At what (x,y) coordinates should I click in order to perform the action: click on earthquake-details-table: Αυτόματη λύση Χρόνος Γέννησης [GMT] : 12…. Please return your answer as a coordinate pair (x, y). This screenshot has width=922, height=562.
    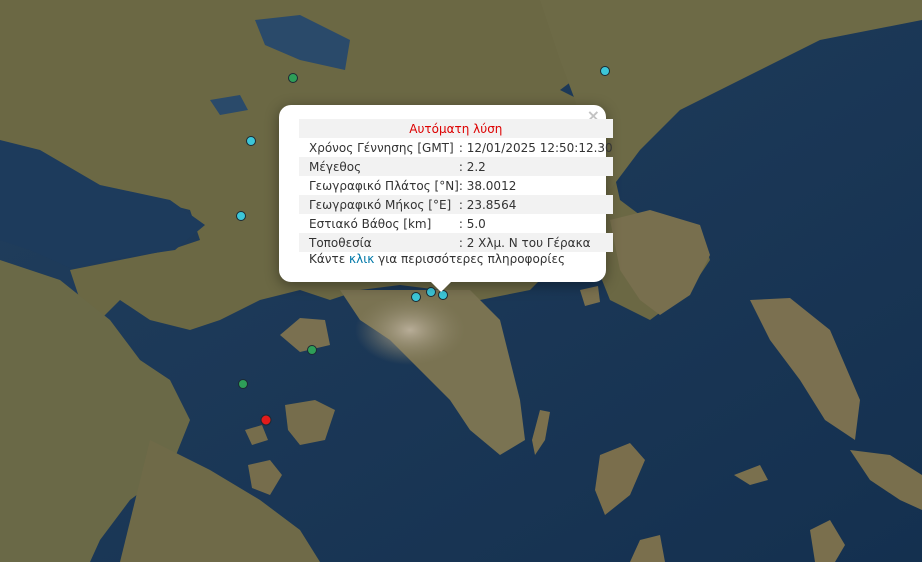
    Looking at the image, I should click on (456, 185).